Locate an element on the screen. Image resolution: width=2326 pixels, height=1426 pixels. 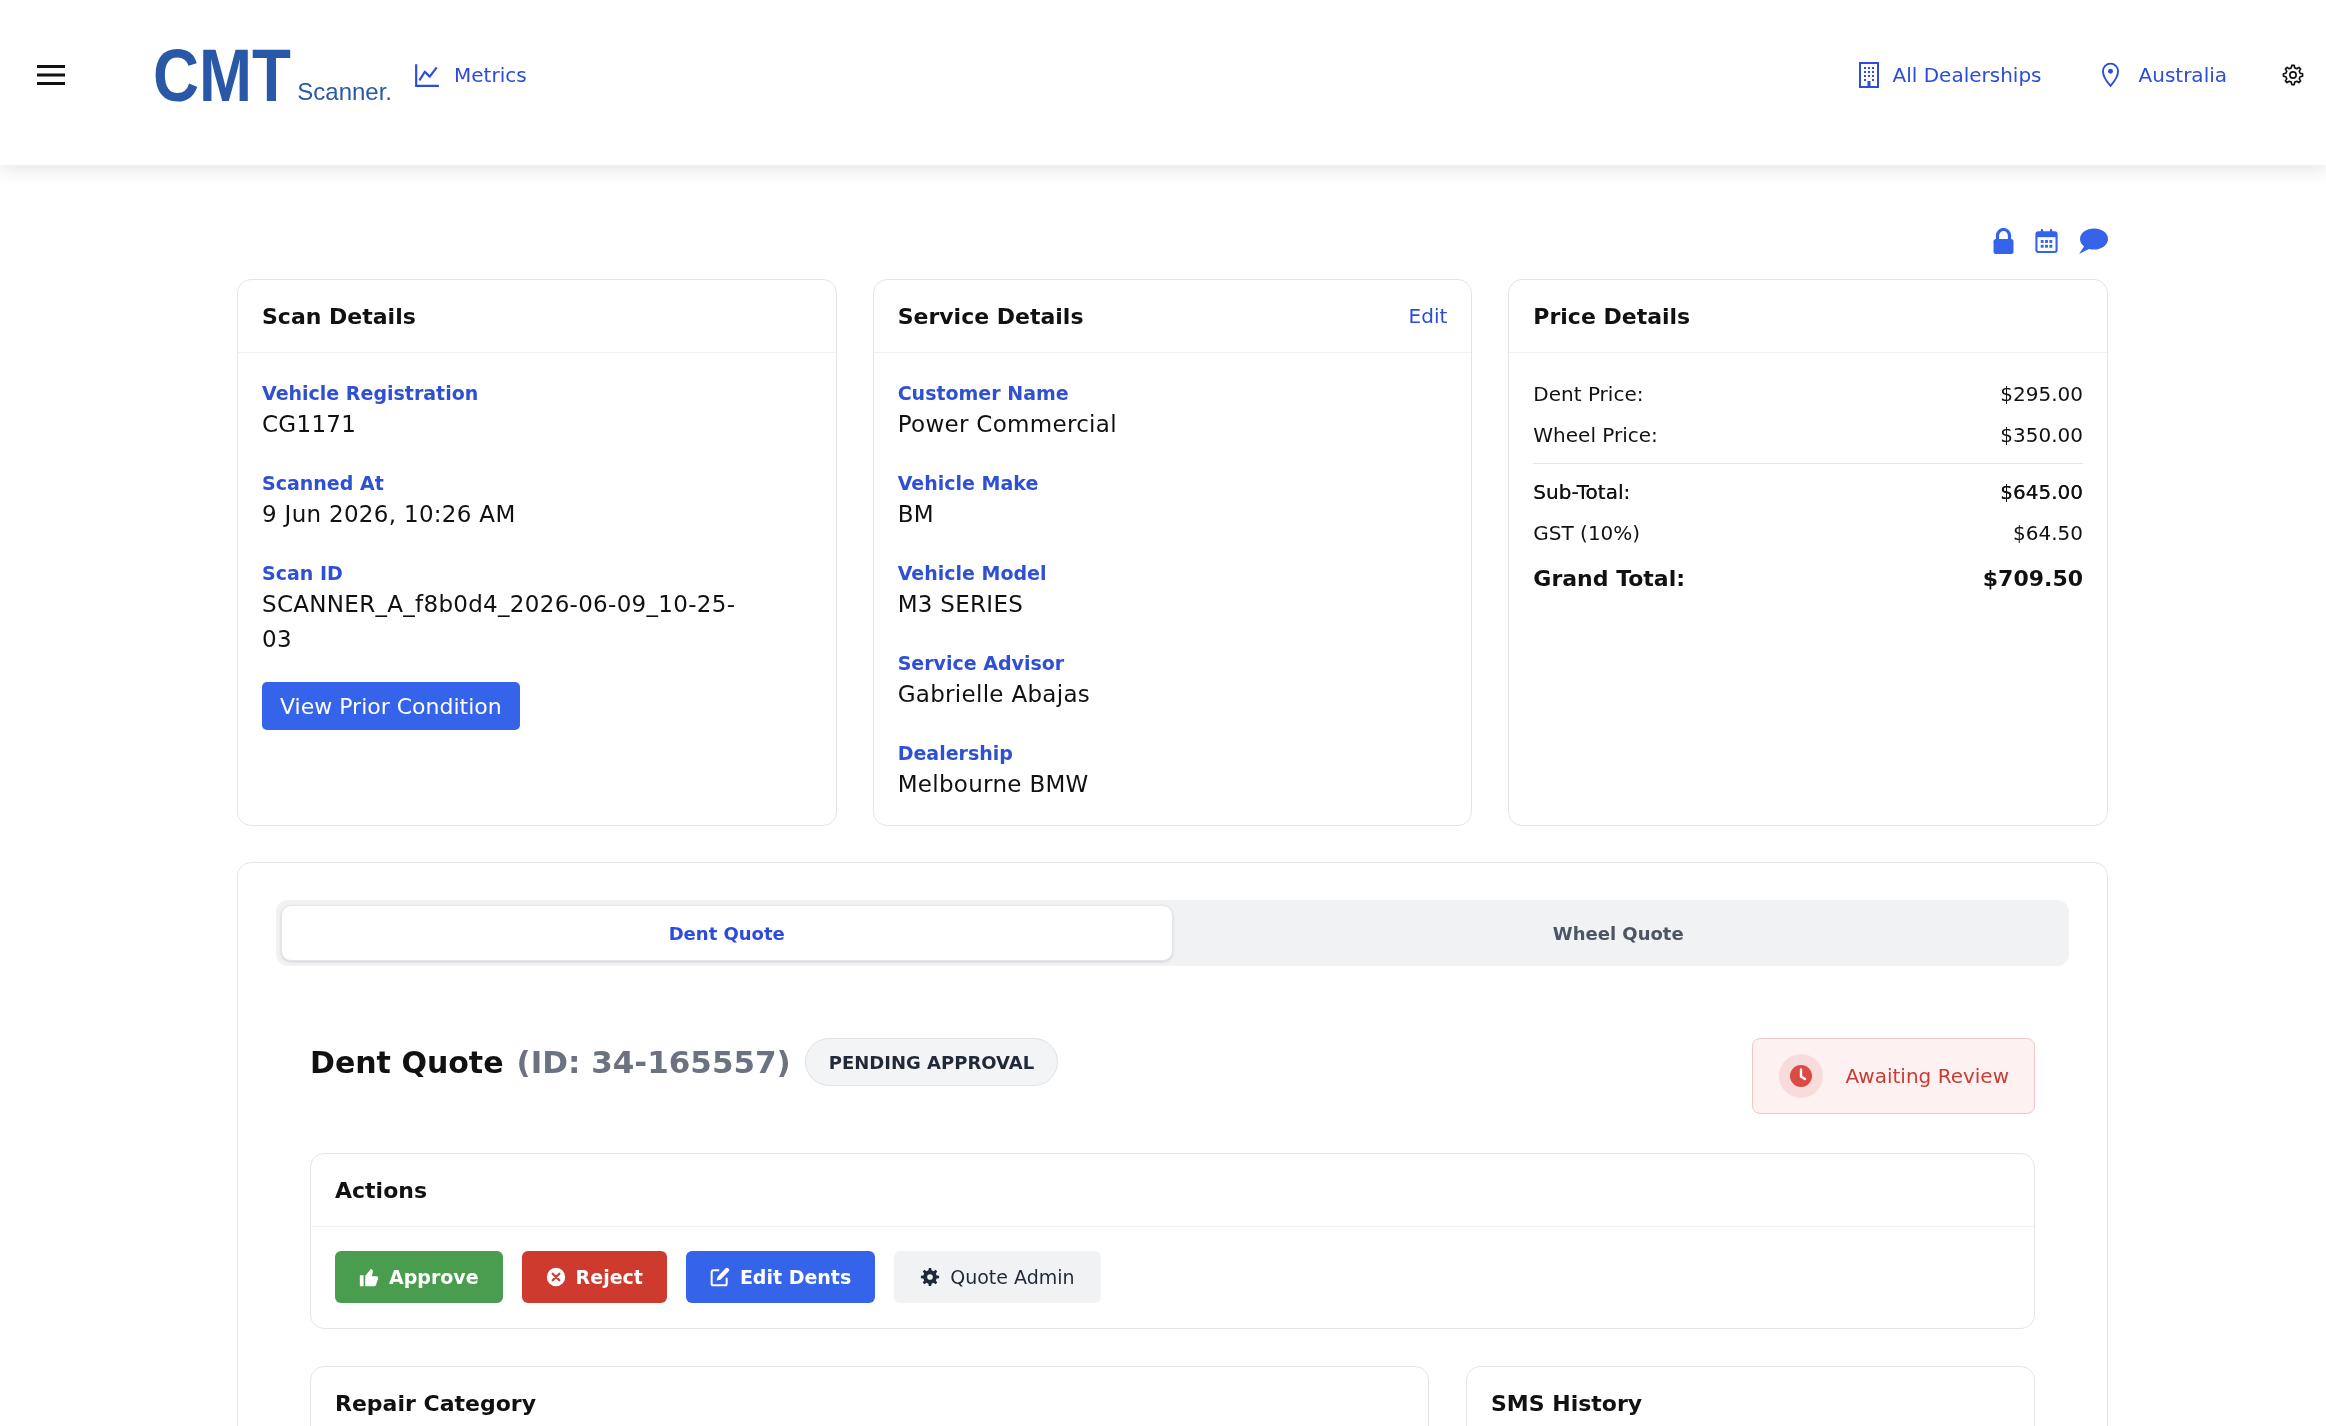
field-value: Melbourne BMW is located at coordinates (993, 784).